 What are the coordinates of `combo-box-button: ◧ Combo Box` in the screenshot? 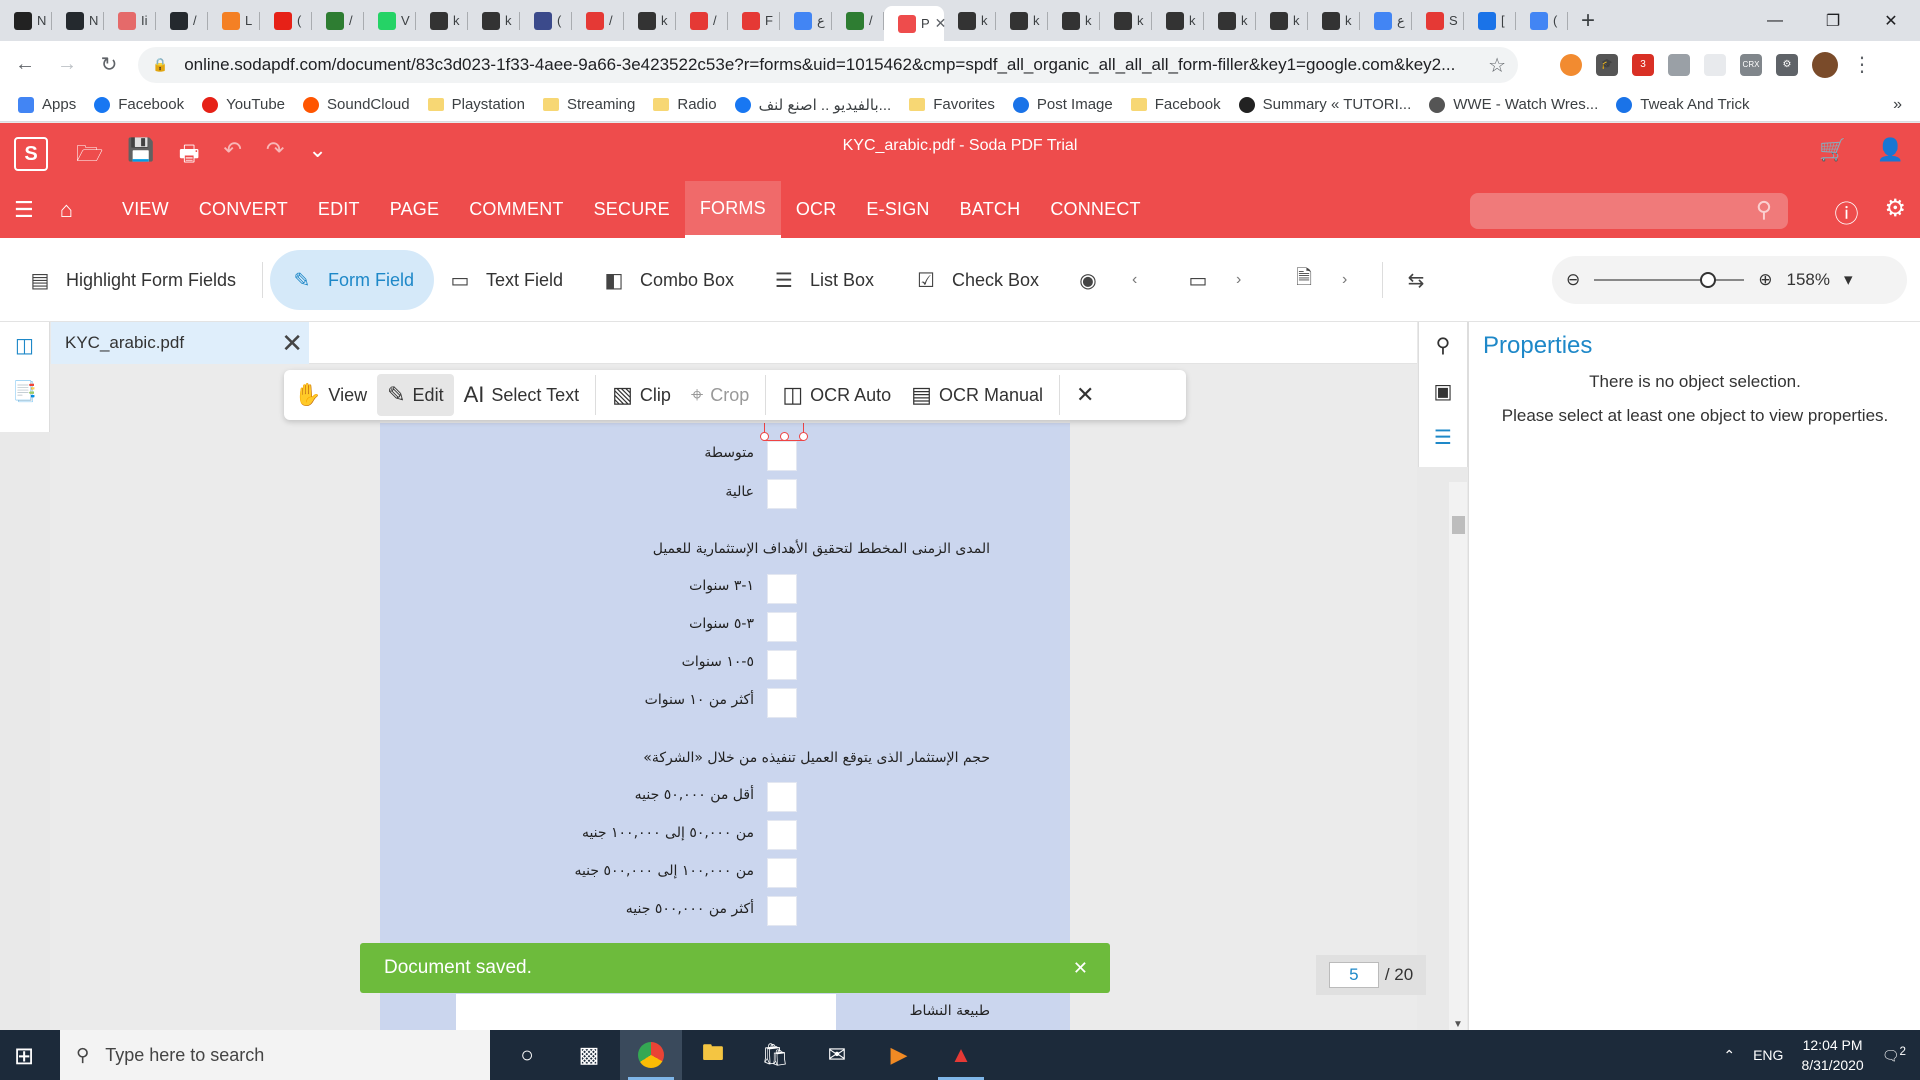 It's located at (668, 280).